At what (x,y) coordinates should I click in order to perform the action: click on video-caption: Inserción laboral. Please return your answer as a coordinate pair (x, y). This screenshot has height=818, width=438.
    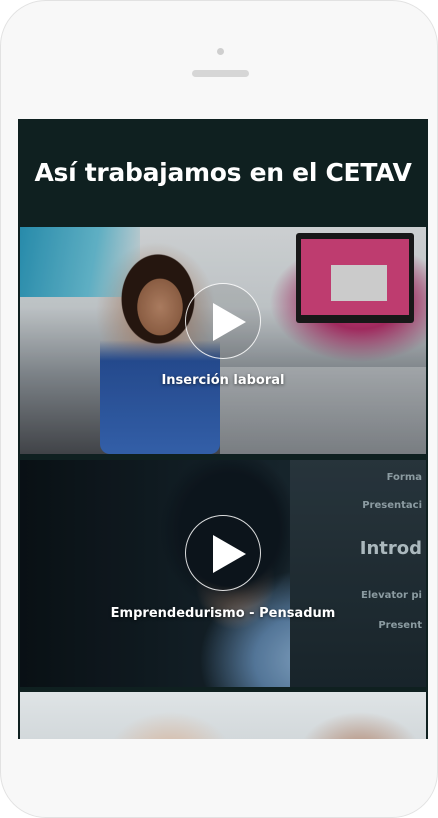
    Looking at the image, I should click on (223, 380).